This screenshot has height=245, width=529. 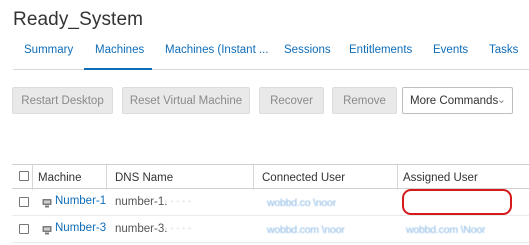 I want to click on tab-sessions: Sessions, so click(x=307, y=57).